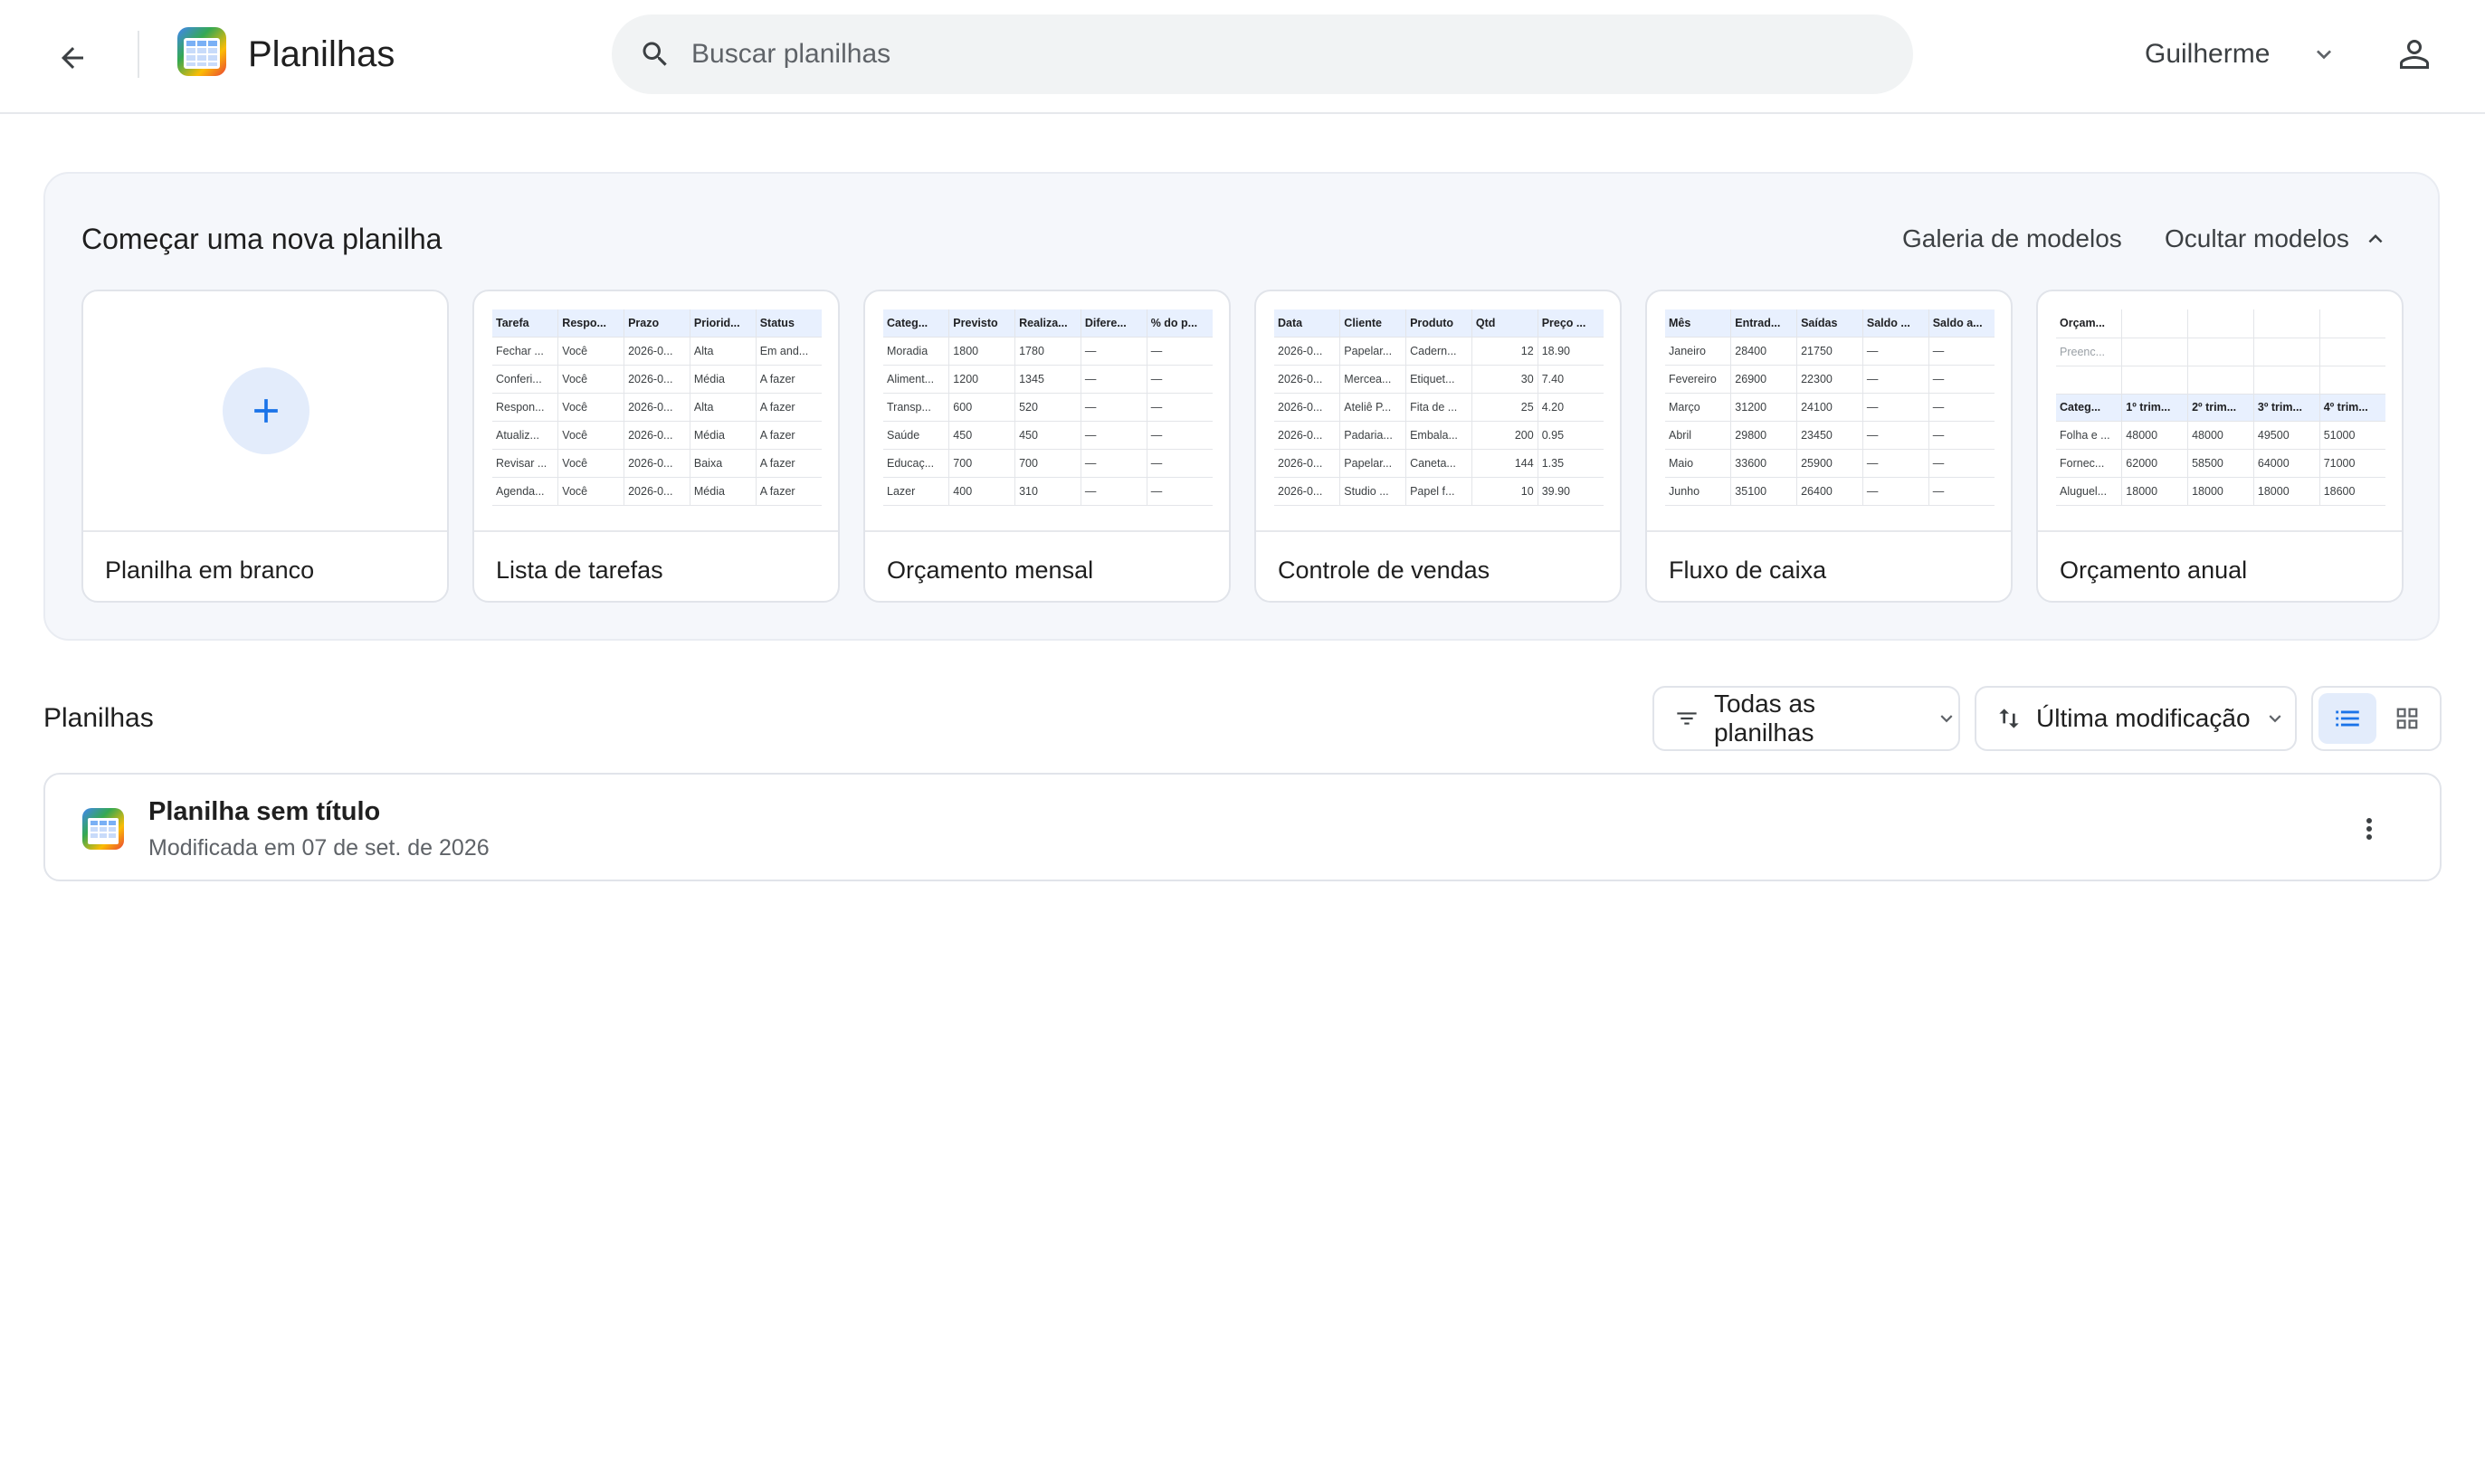 This screenshot has width=2485, height=1484. Describe the element at coordinates (1571, 491) in the screenshot. I see `table-cell: 39.90` at that location.